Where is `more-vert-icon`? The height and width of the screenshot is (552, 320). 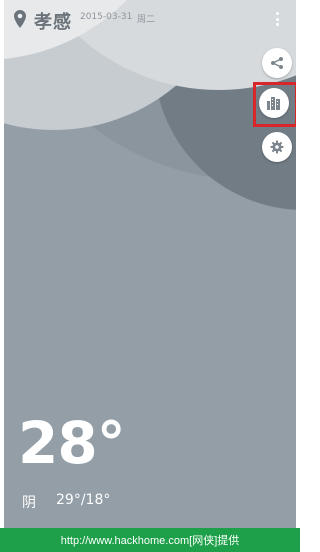 more-vert-icon is located at coordinates (277, 19).